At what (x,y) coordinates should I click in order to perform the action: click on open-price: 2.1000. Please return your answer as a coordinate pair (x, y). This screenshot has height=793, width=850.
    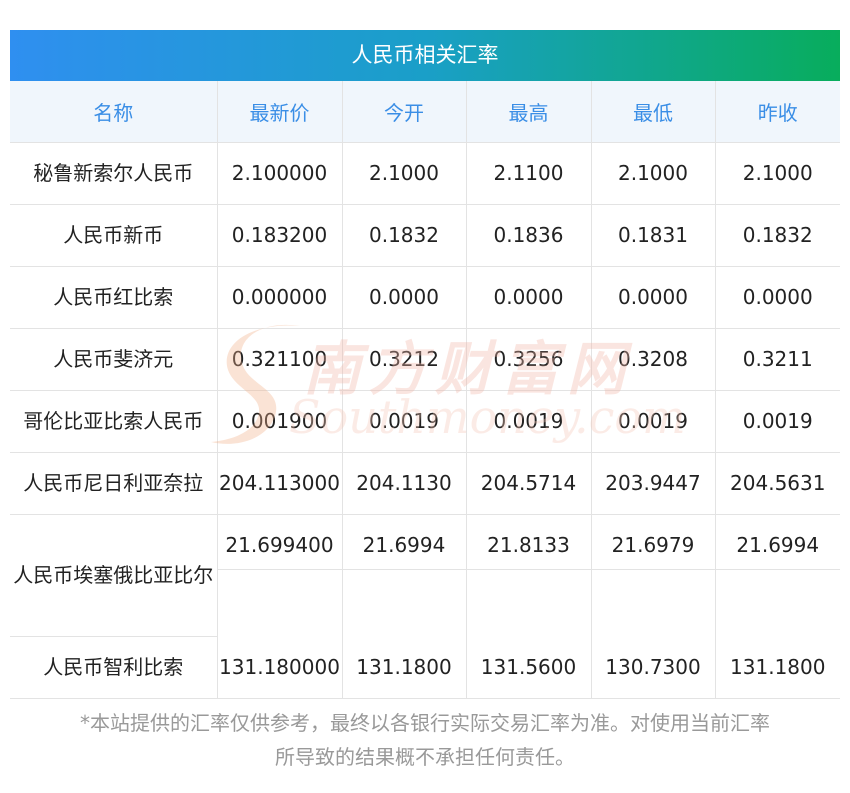
    Looking at the image, I should click on (404, 173).